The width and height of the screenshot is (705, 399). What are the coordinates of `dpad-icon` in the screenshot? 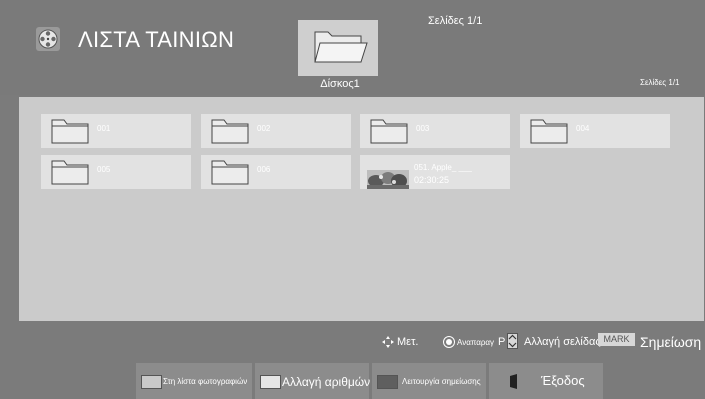 It's located at (388, 342).